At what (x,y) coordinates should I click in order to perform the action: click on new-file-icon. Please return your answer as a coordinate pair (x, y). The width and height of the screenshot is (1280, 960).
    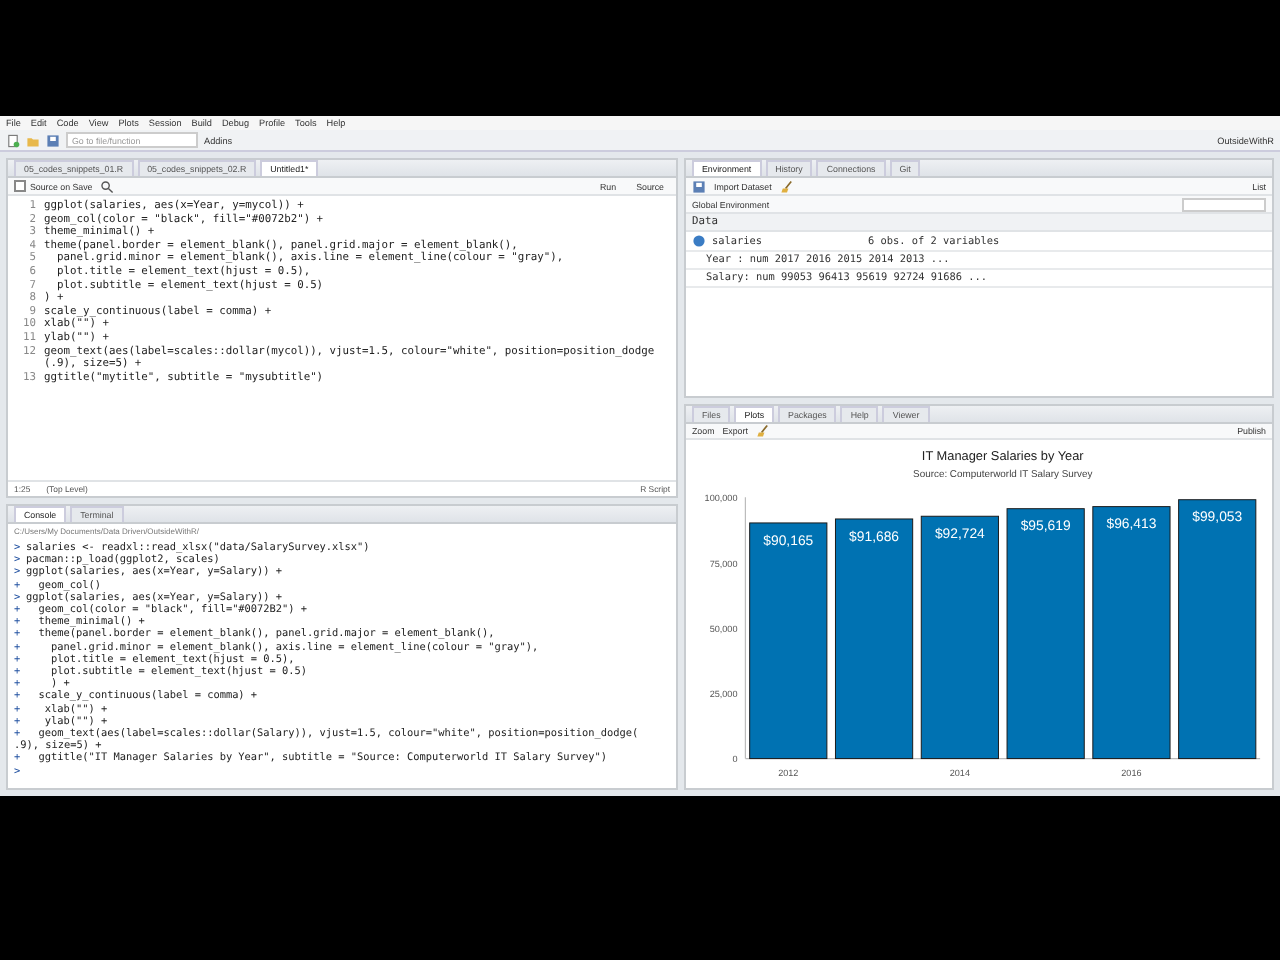
    Looking at the image, I should click on (13, 140).